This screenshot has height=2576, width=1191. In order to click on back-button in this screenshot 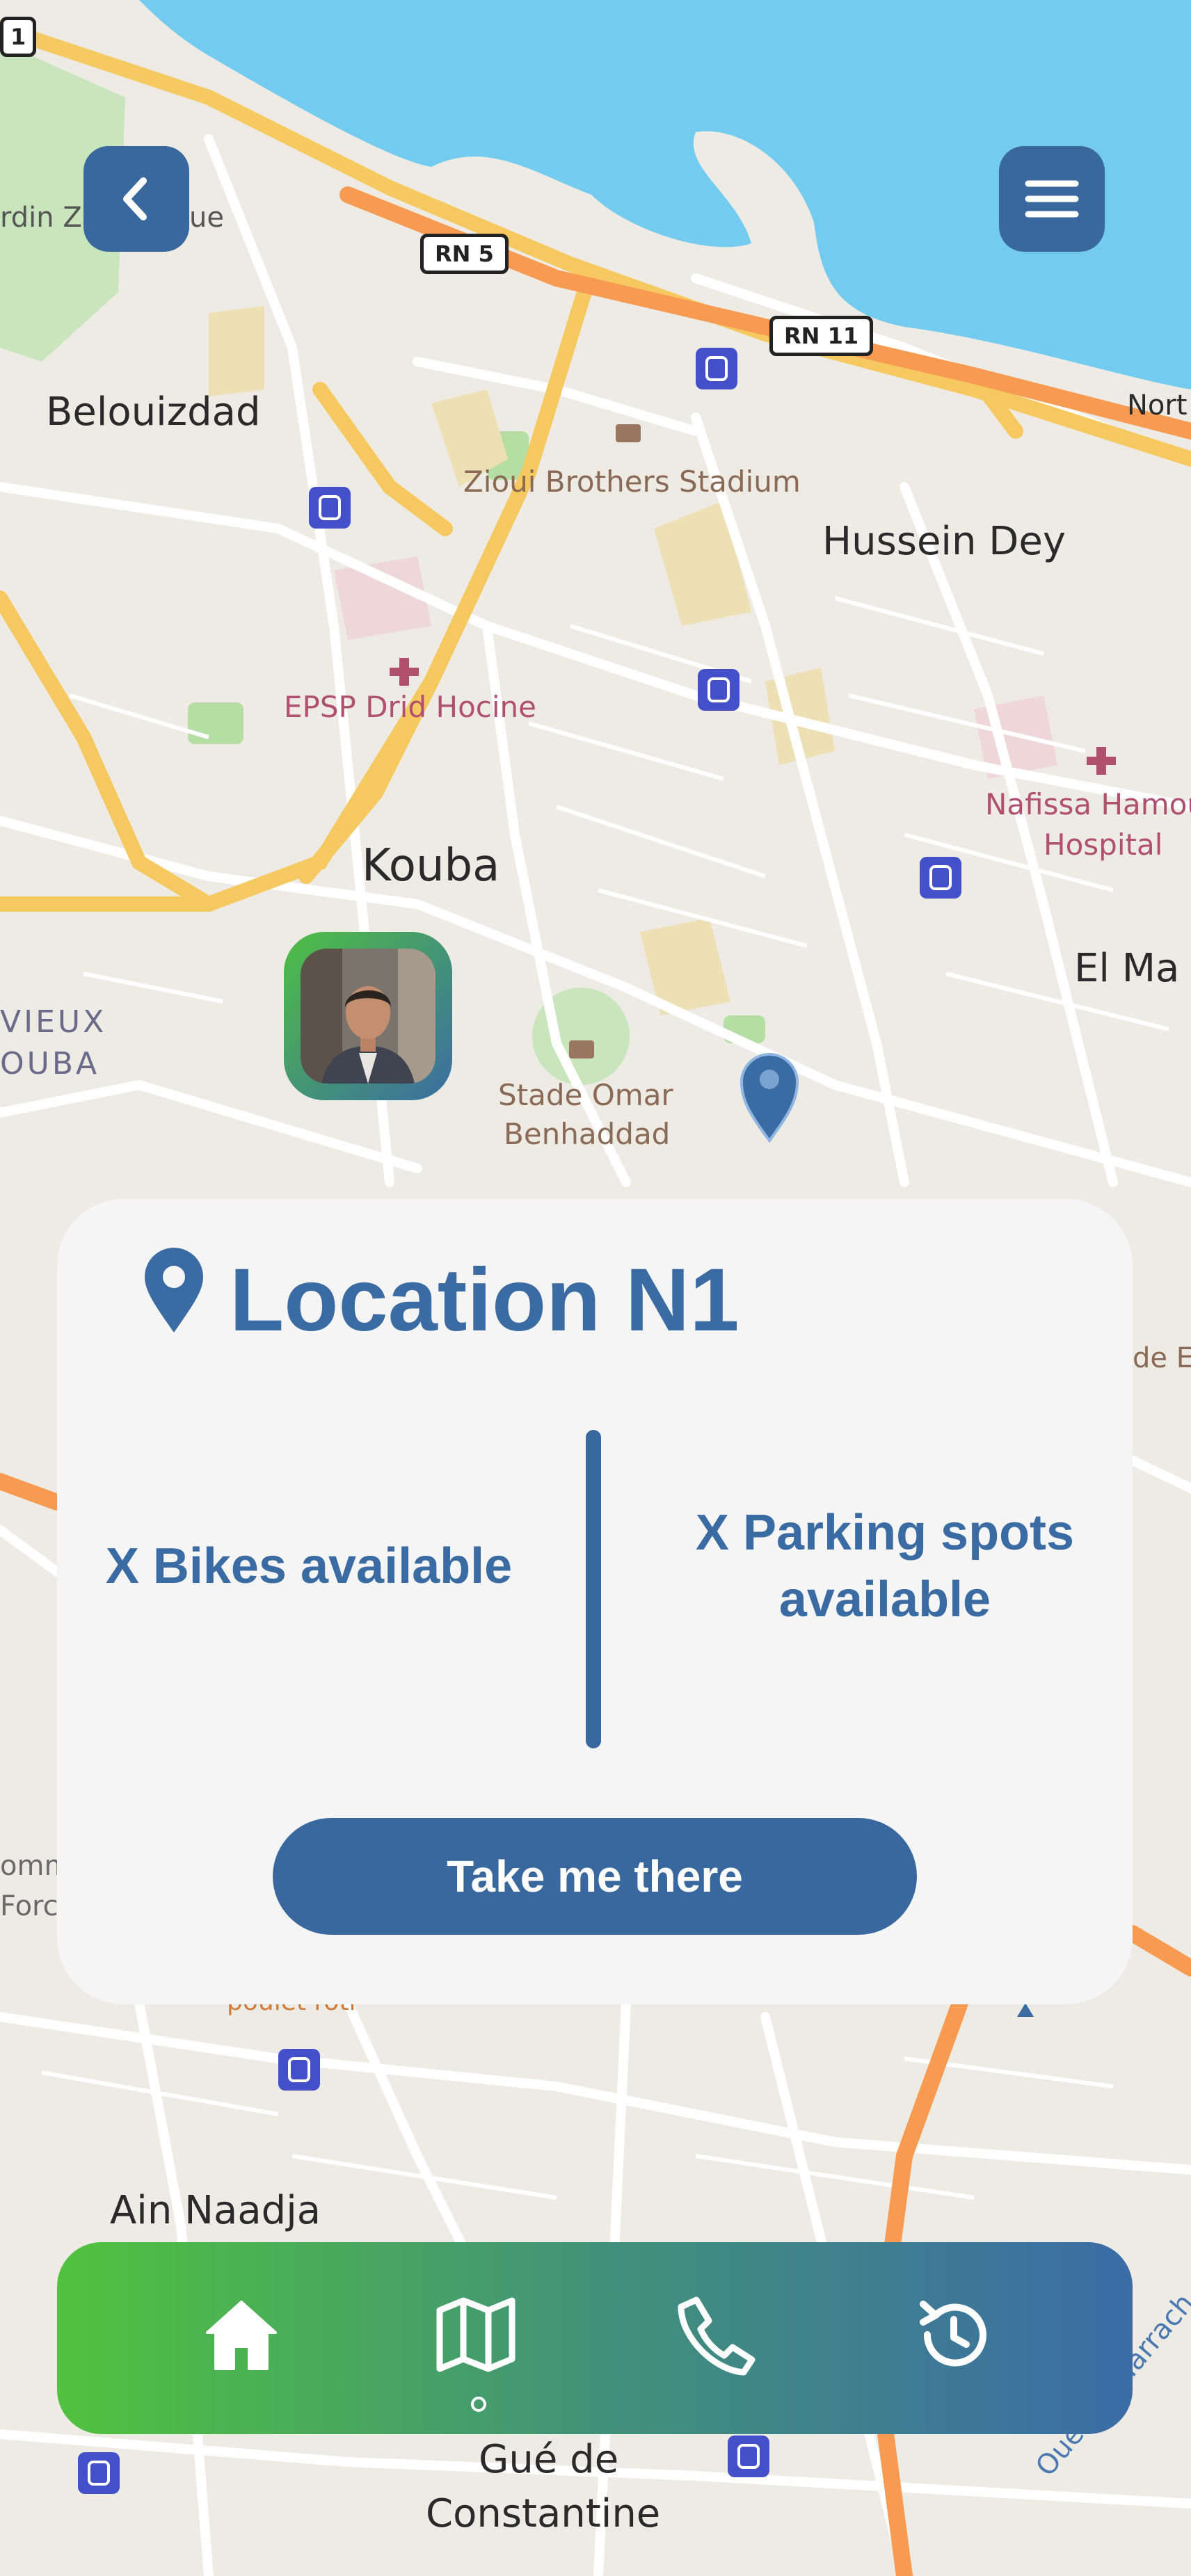, I will do `click(136, 199)`.